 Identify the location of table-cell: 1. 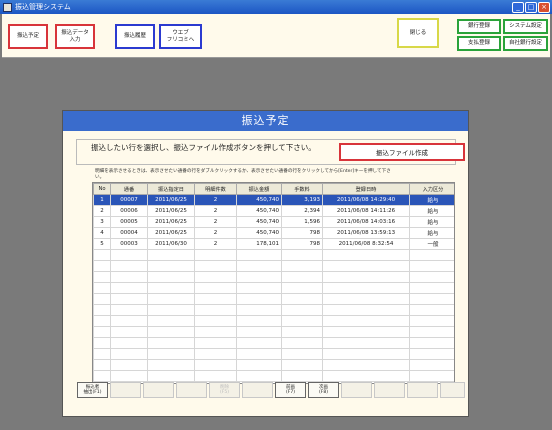
(102, 200).